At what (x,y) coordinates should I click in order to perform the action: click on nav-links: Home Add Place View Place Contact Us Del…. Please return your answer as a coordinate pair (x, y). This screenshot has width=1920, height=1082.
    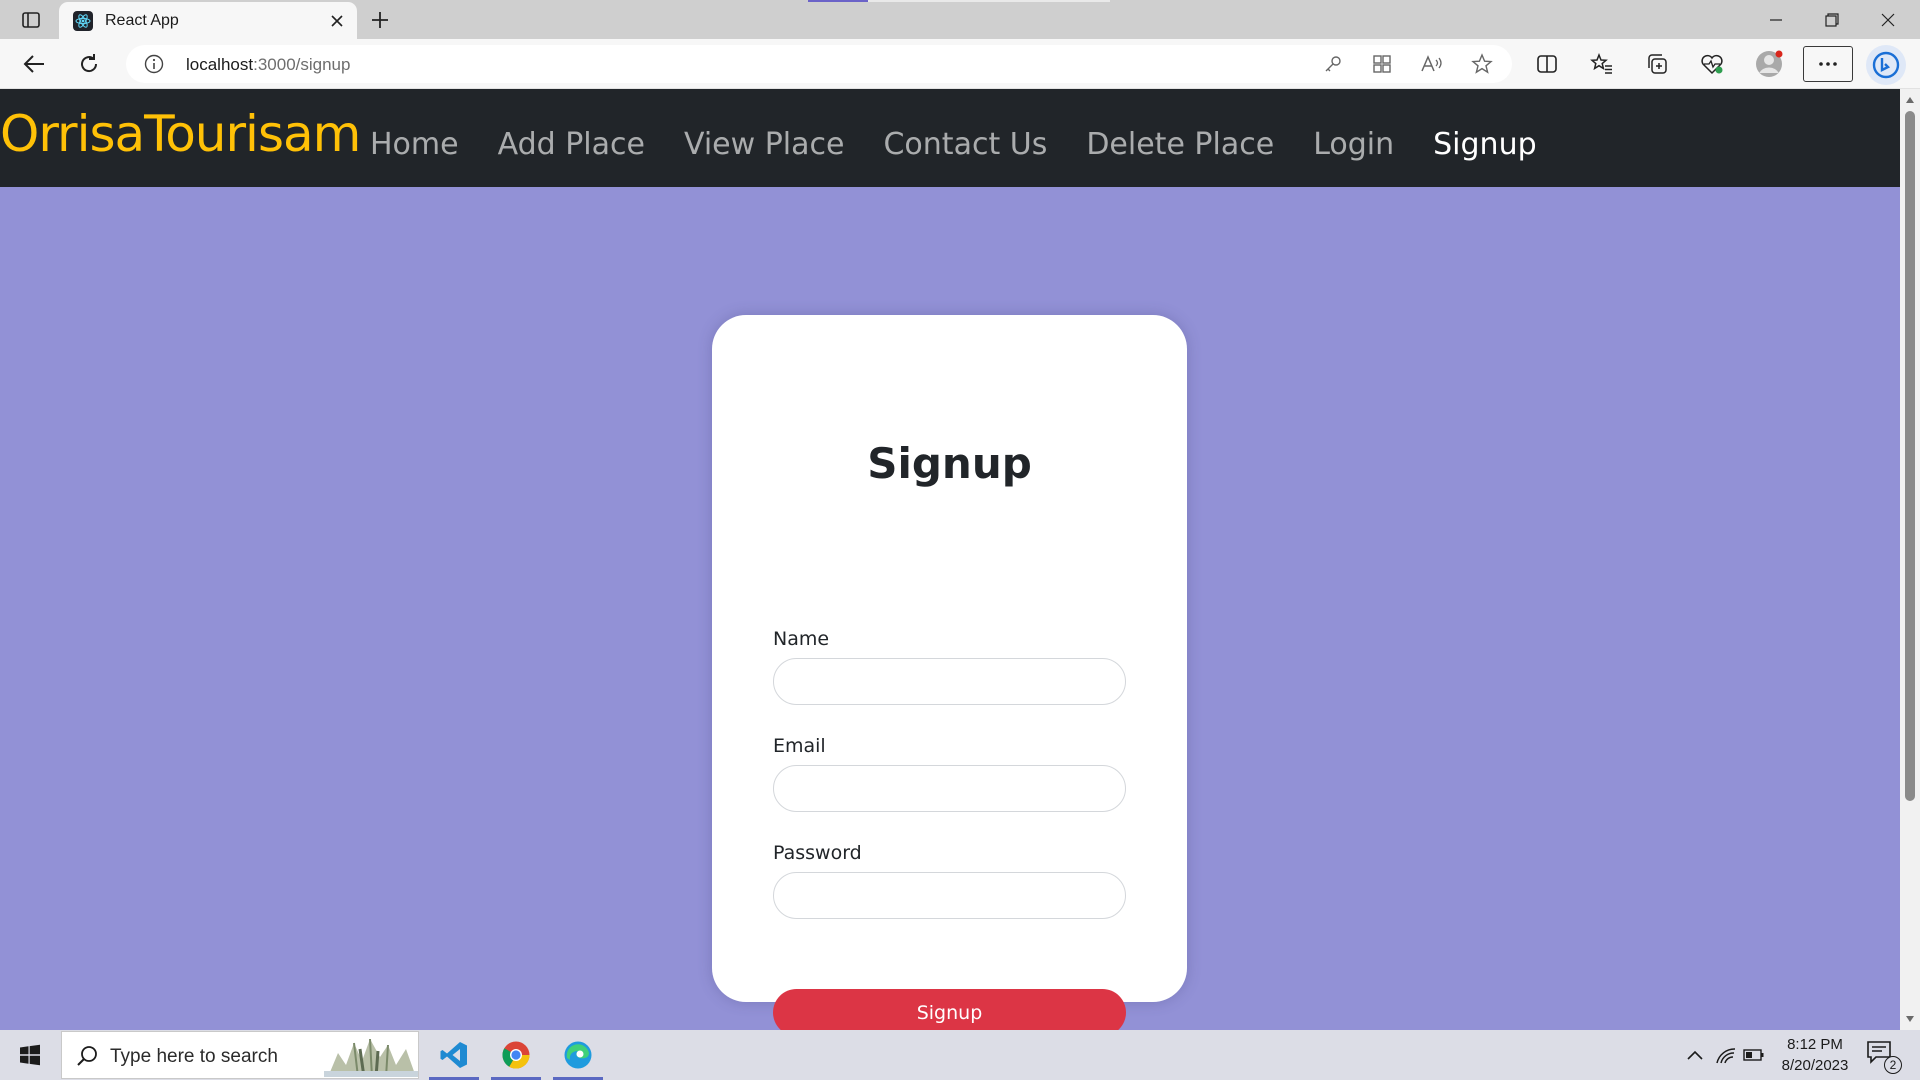
    Looking at the image, I should click on (973, 144).